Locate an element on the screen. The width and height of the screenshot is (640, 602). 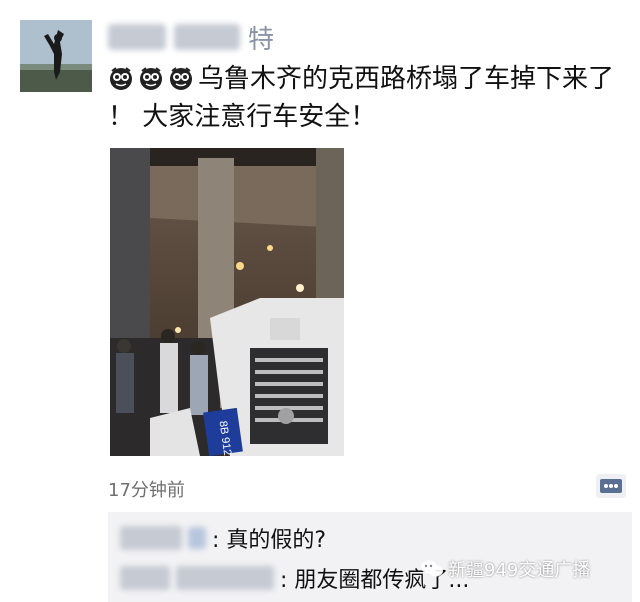
wechat-icon is located at coordinates (432, 568).